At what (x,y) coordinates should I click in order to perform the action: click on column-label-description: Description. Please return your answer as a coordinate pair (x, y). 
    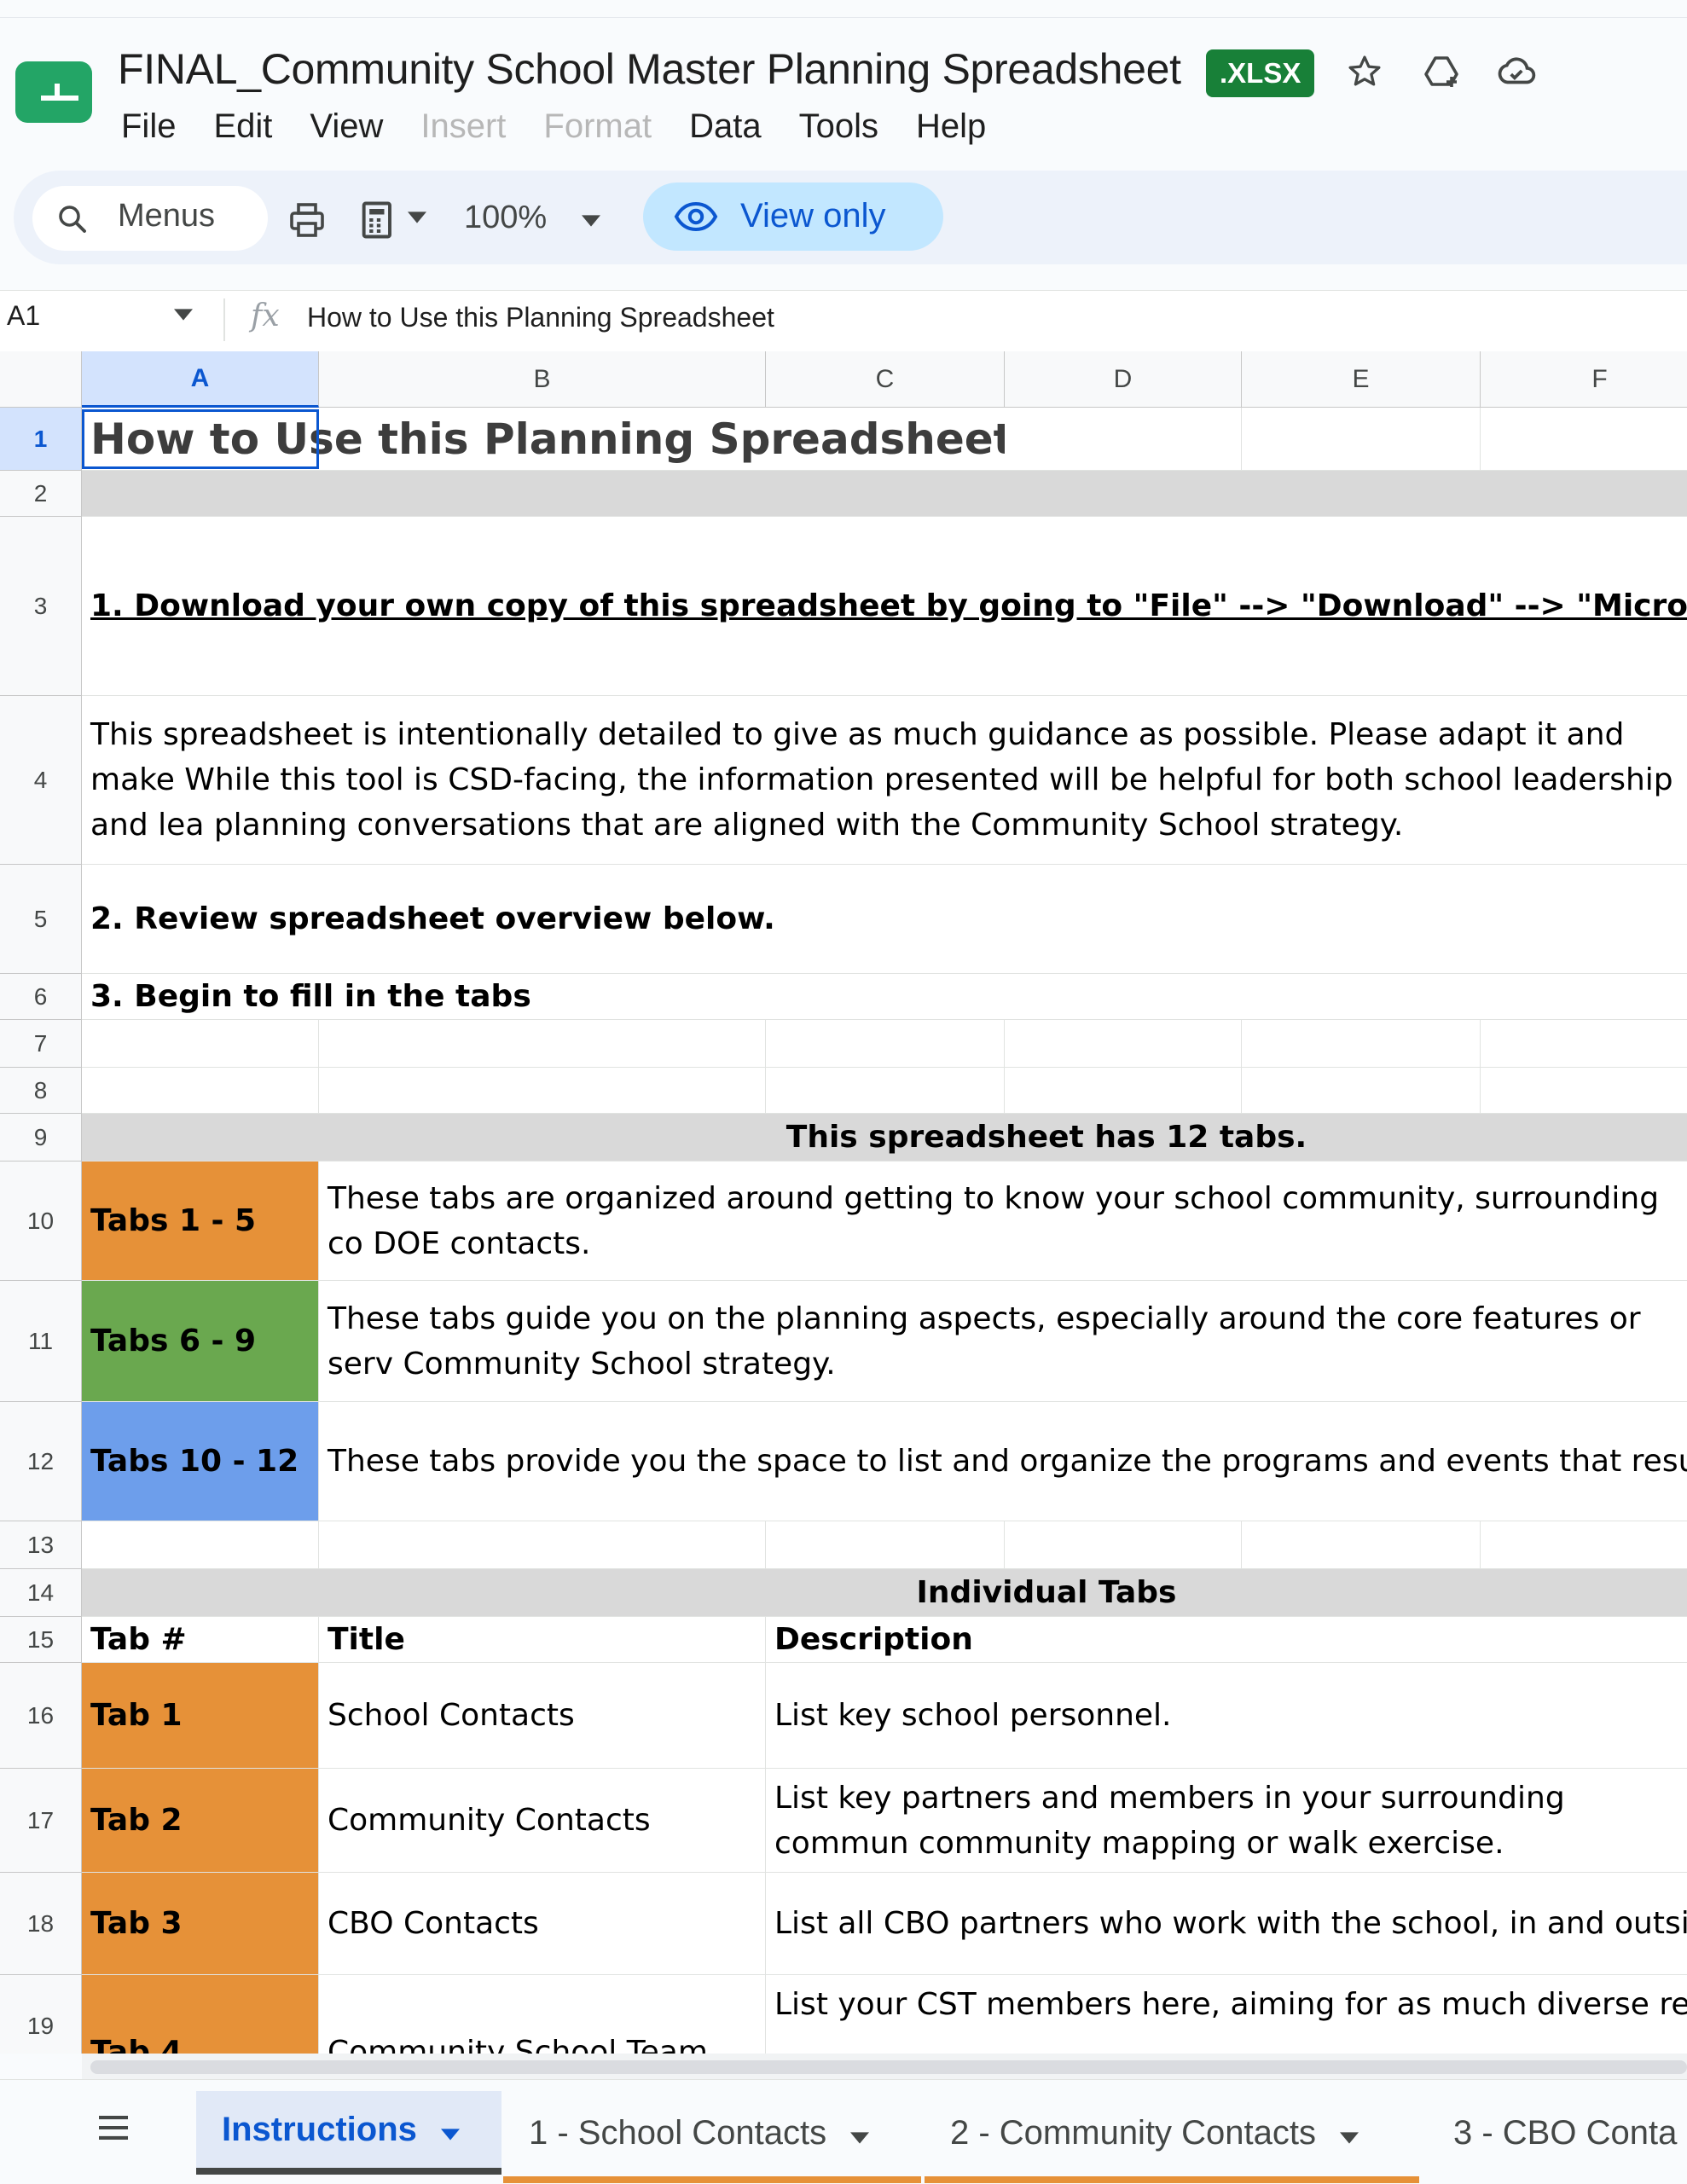
    Looking at the image, I should click on (1227, 1640).